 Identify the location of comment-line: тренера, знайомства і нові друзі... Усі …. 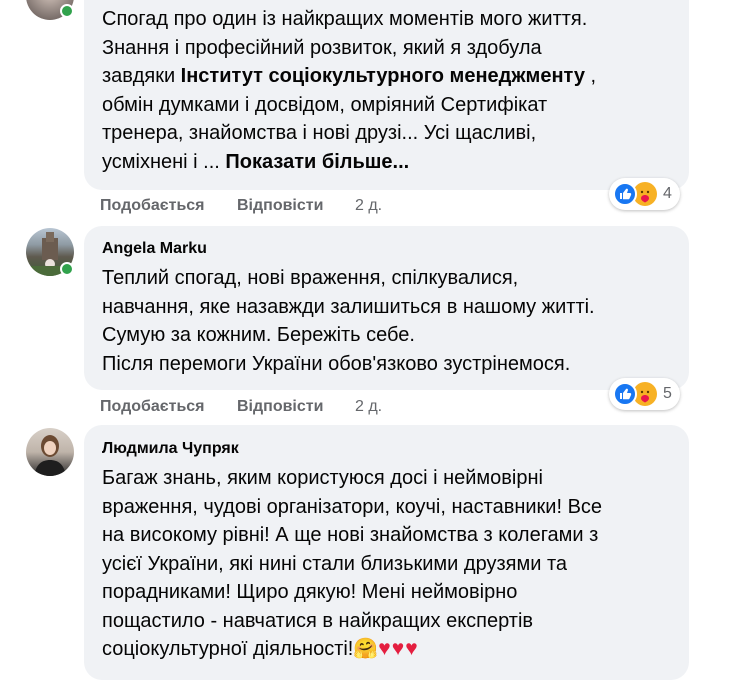
(319, 133).